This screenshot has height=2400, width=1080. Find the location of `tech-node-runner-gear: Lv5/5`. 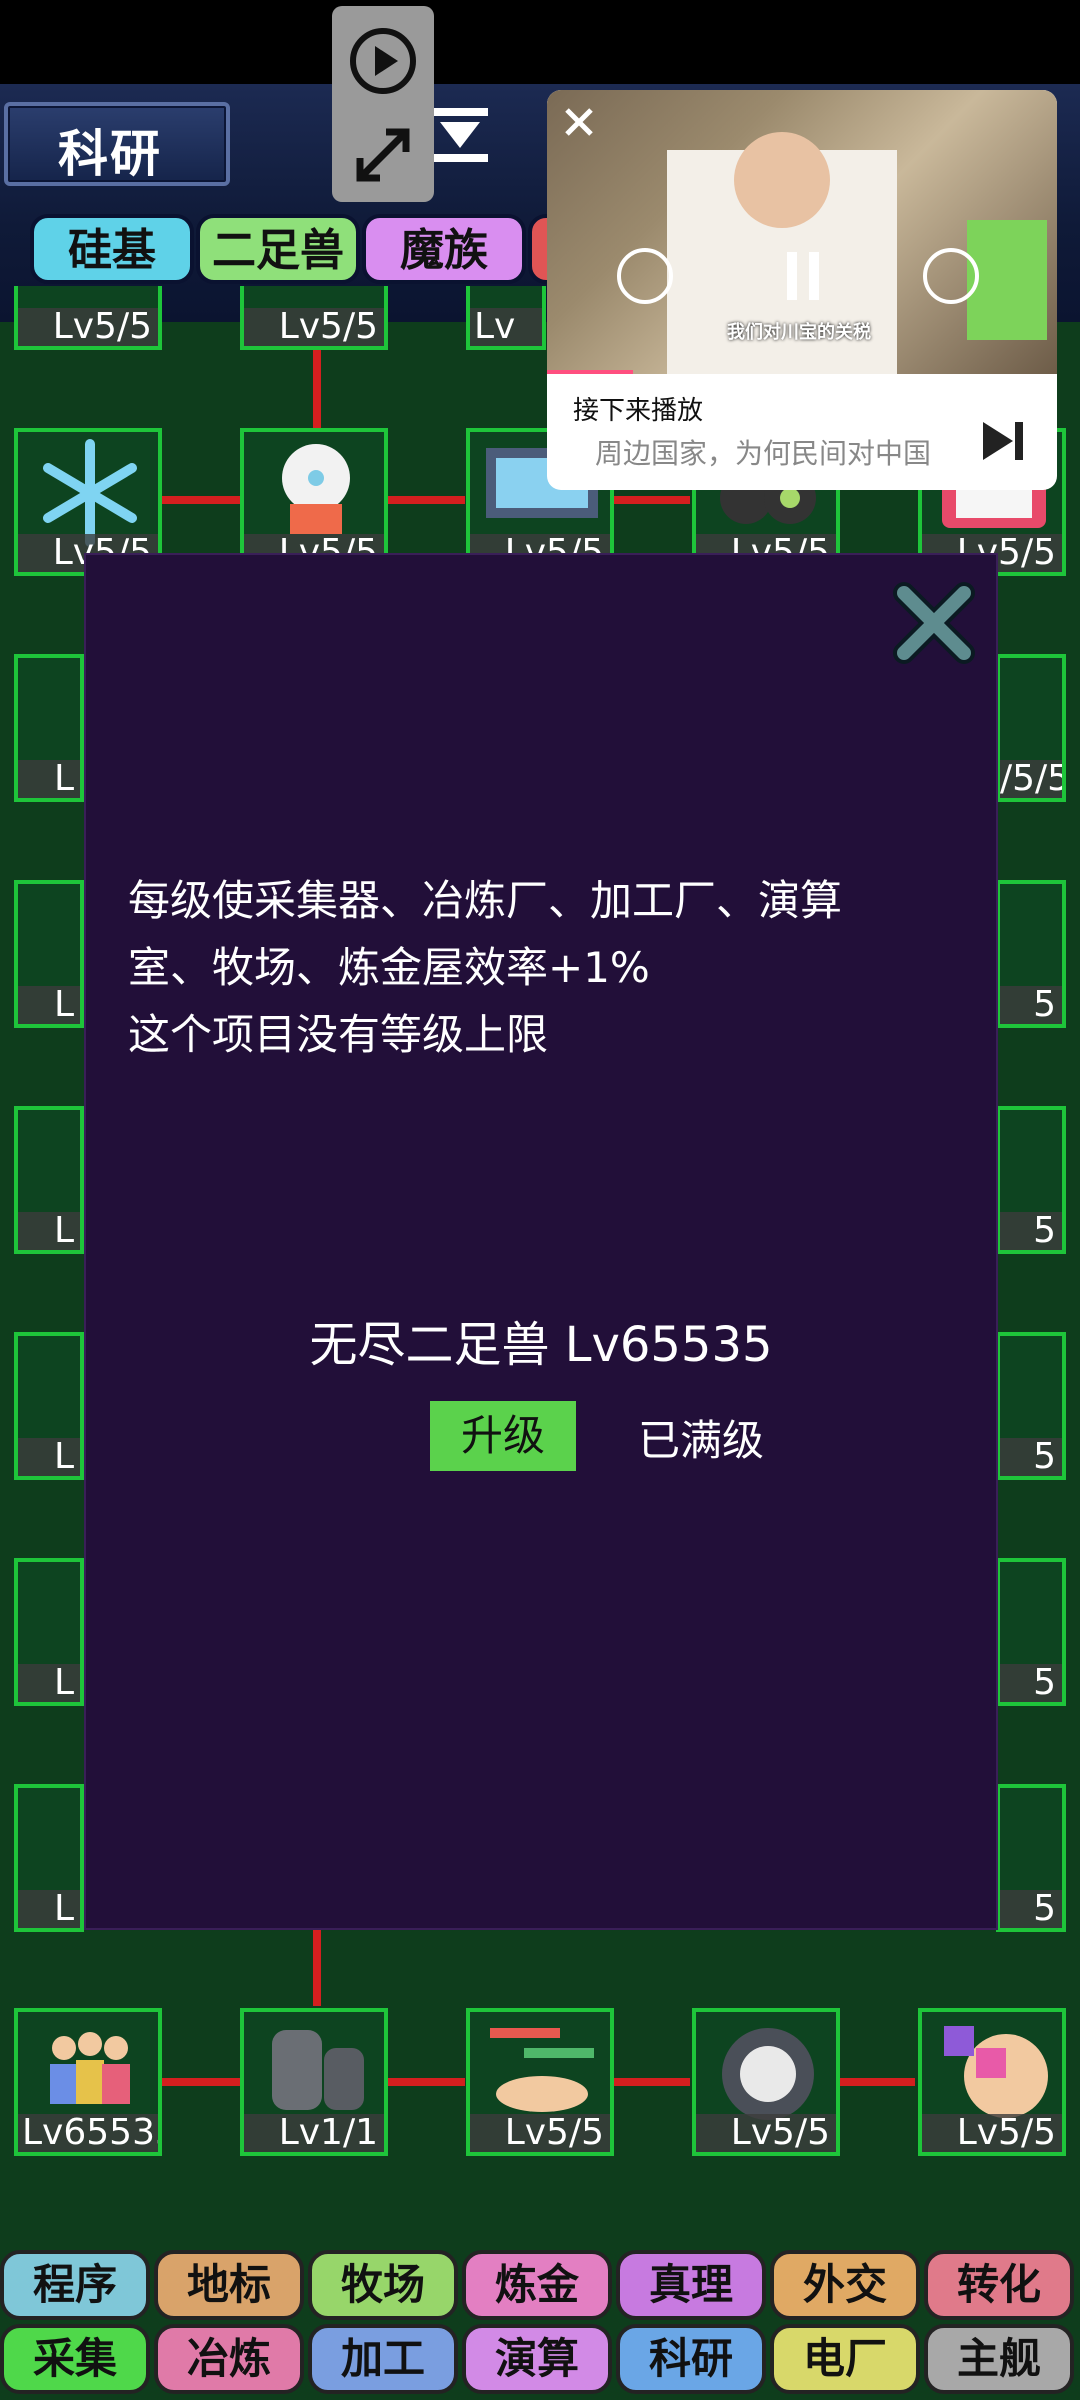

tech-node-runner-gear: Lv5/5 is located at coordinates (766, 2082).